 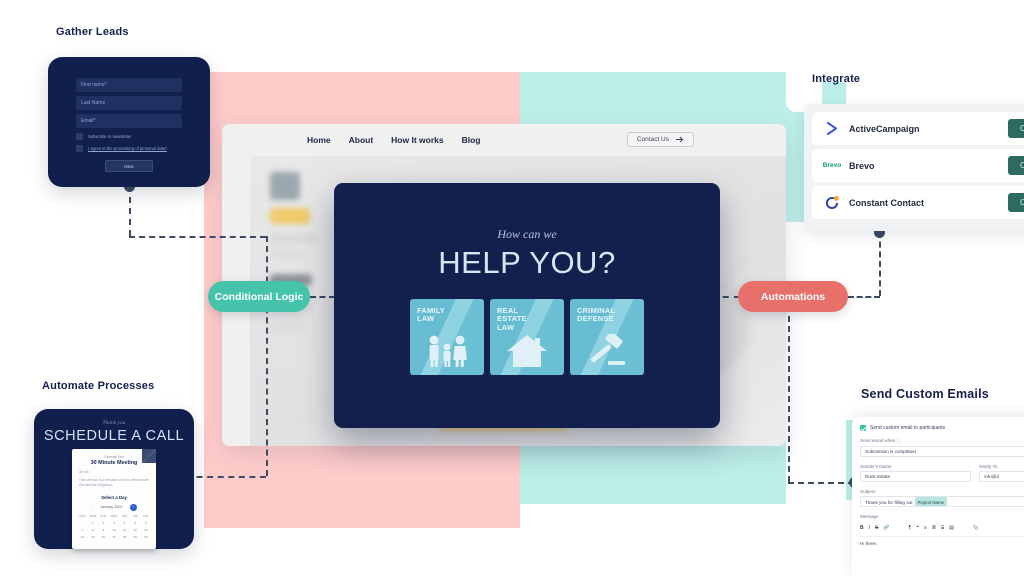 What do you see at coordinates (899, 440) in the screenshot?
I see `info-icon: ⓘ` at bounding box center [899, 440].